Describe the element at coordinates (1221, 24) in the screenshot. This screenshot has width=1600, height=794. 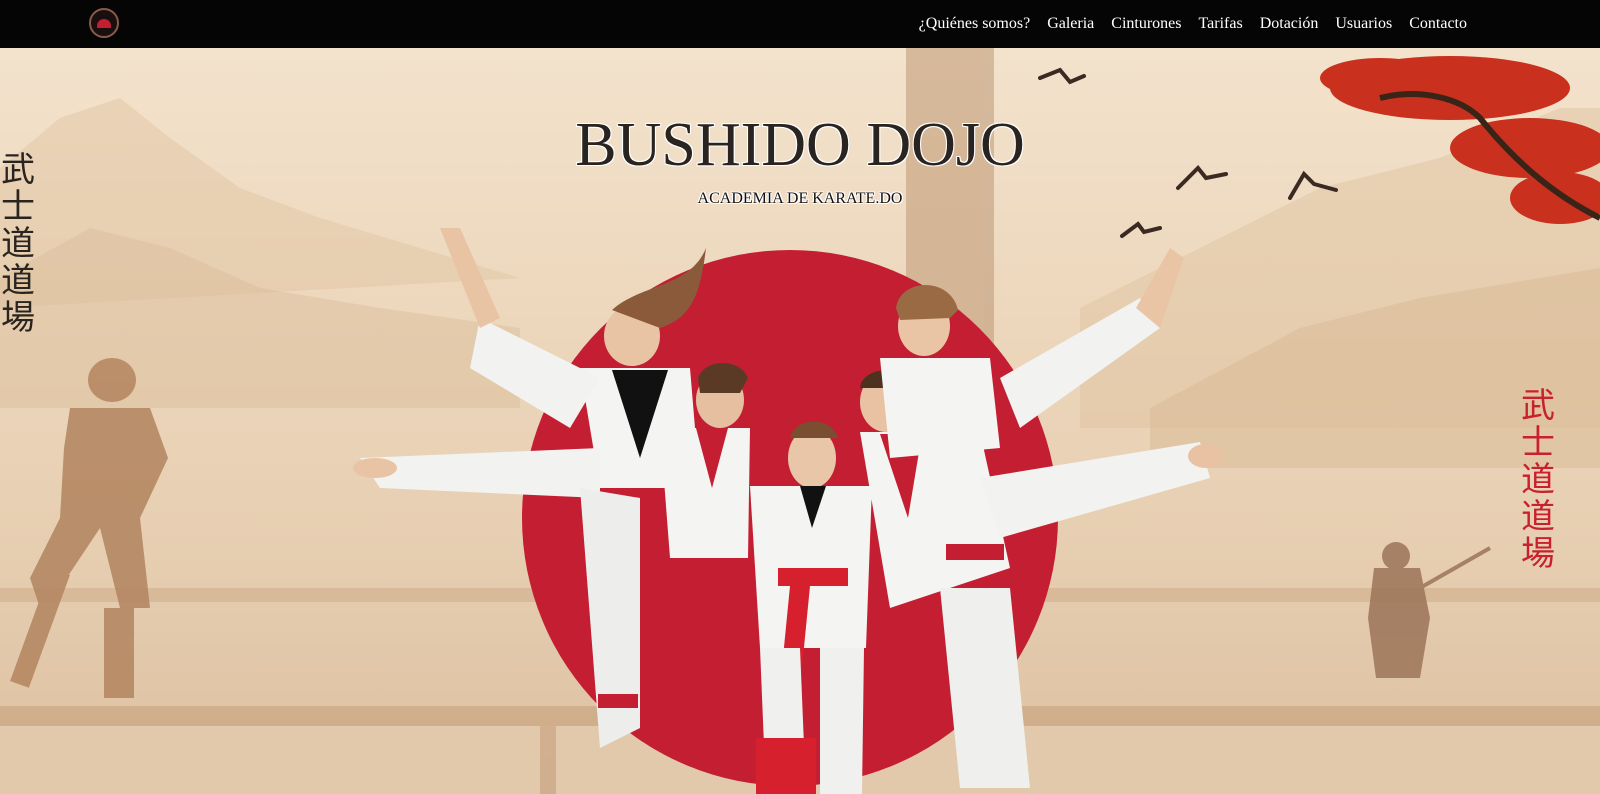
I see `nav-link-tarifas: Tarifas` at that location.